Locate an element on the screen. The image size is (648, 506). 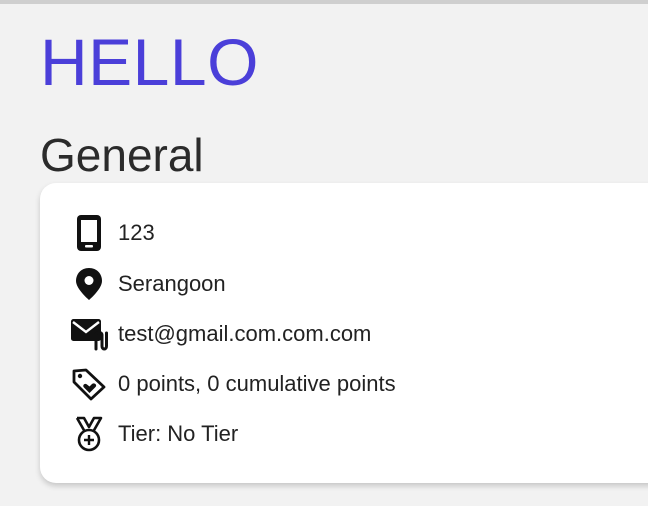
phone-row: 123 is located at coordinates (112, 233).